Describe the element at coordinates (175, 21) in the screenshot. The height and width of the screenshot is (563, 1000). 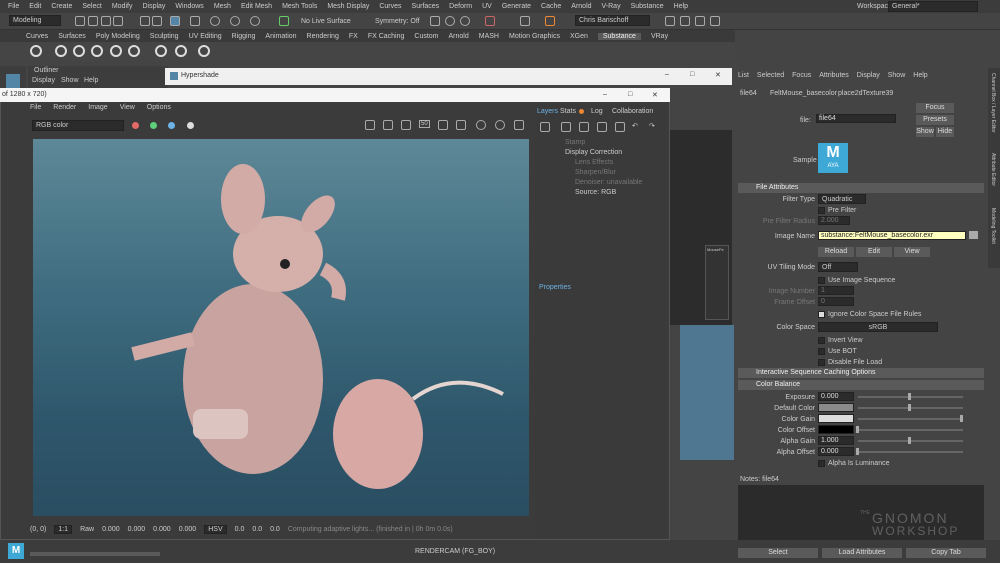
I see `select-component-icon` at that location.